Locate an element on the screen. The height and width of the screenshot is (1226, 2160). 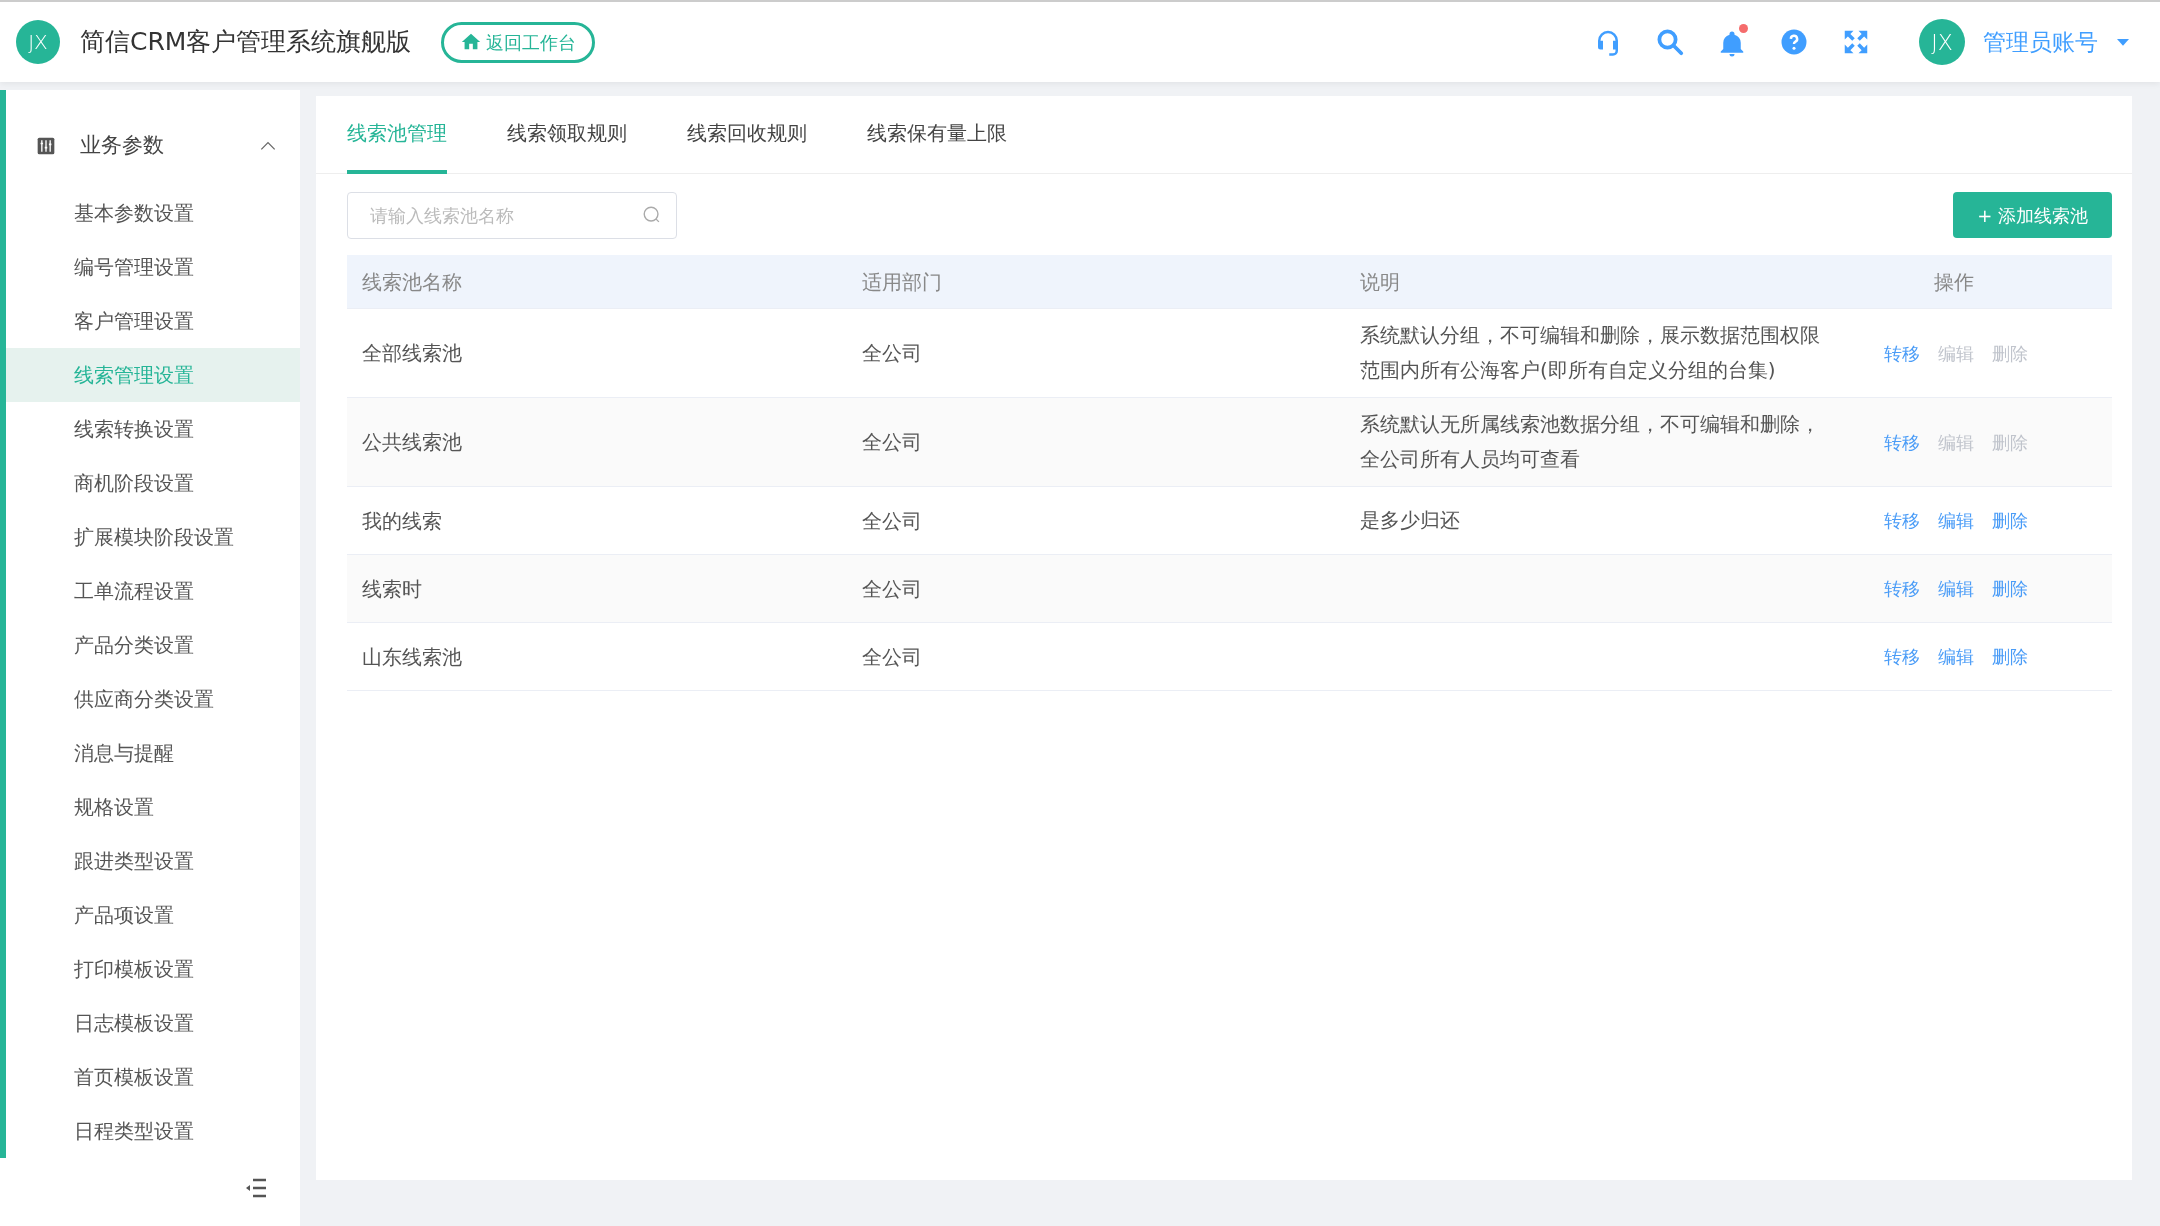
sidebar-item: 产品分类设置 is located at coordinates (153, 645).